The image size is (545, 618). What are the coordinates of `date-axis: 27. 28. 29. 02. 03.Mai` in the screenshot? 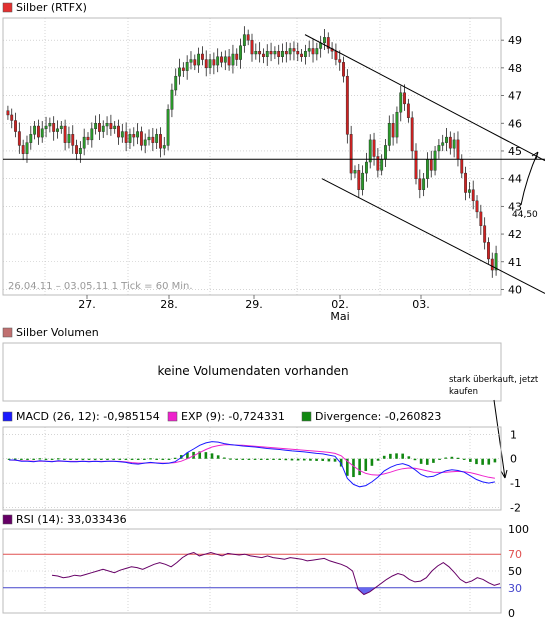 It's located at (254, 309).